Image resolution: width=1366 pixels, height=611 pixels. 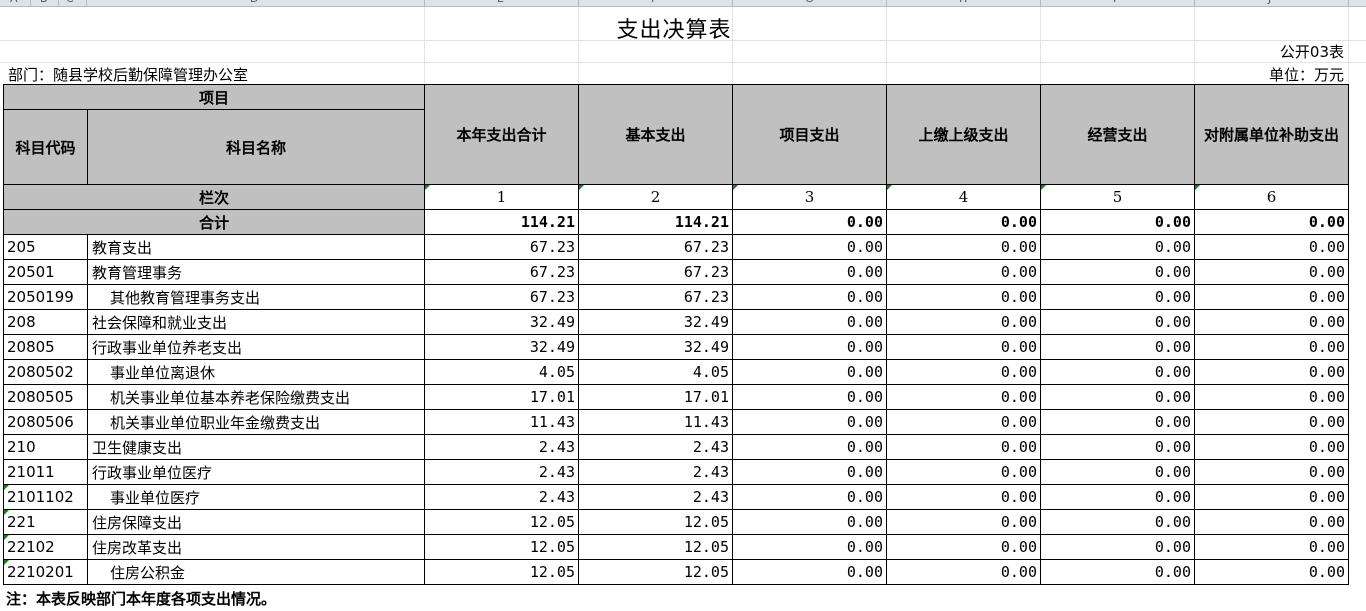 I want to click on subject-code-cell: 2080502, so click(x=45, y=372).